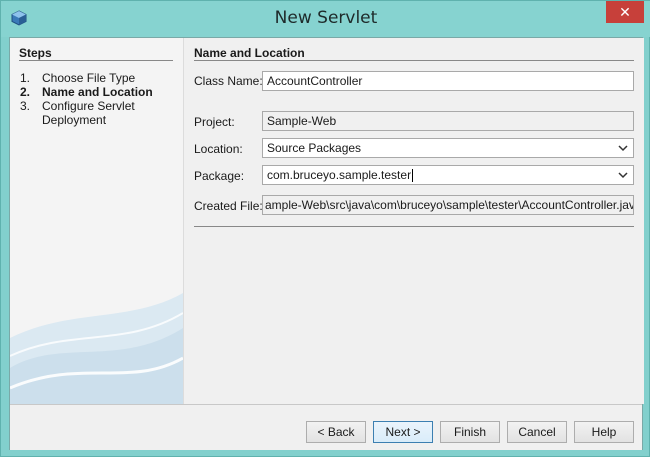 This screenshot has width=650, height=457. I want to click on location-value: Source Packages, so click(314, 148).